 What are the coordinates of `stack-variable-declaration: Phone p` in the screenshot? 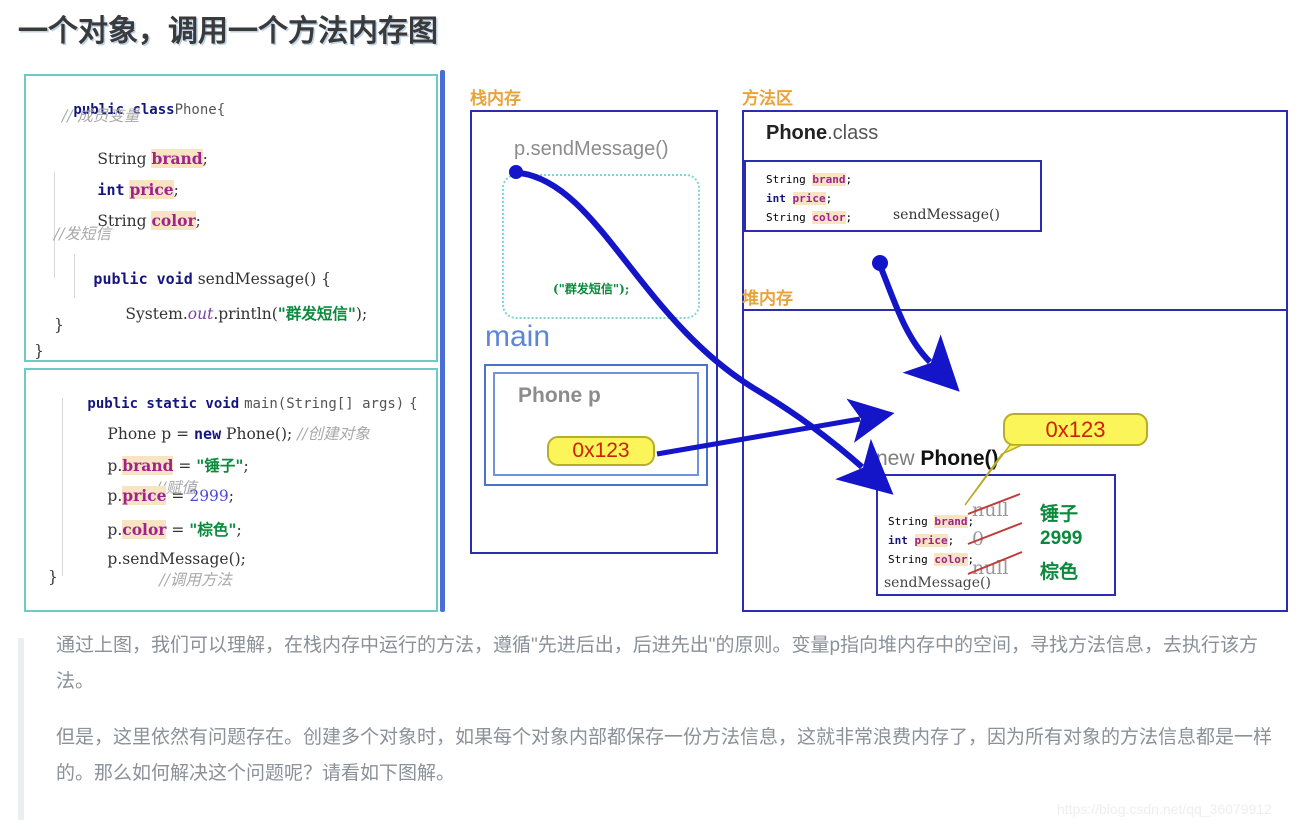 It's located at (559, 395).